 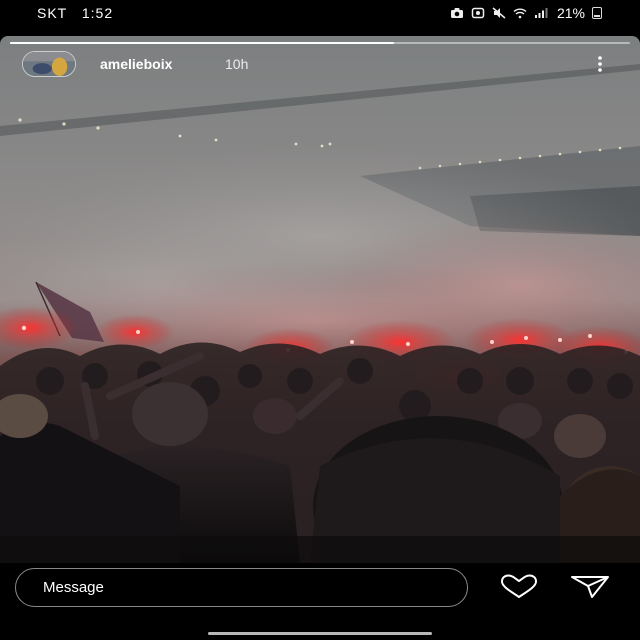 I want to click on message-input, so click(x=241, y=587).